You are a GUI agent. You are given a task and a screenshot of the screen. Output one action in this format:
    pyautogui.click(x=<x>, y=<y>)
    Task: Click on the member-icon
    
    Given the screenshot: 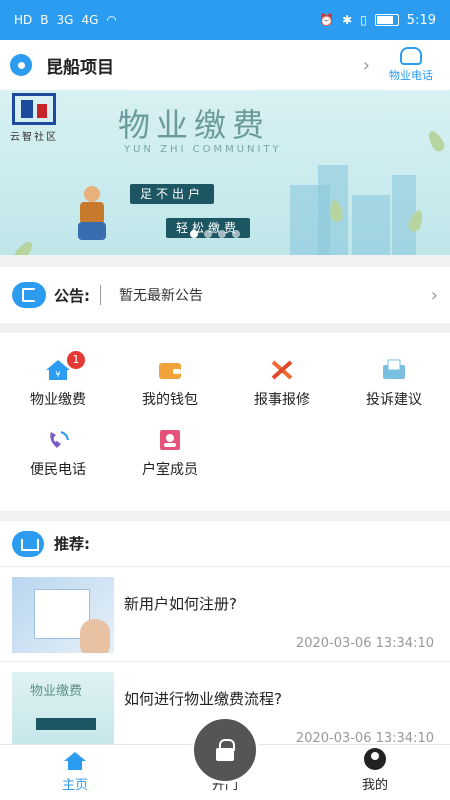 What is the action you would take?
    pyautogui.click(x=170, y=440)
    